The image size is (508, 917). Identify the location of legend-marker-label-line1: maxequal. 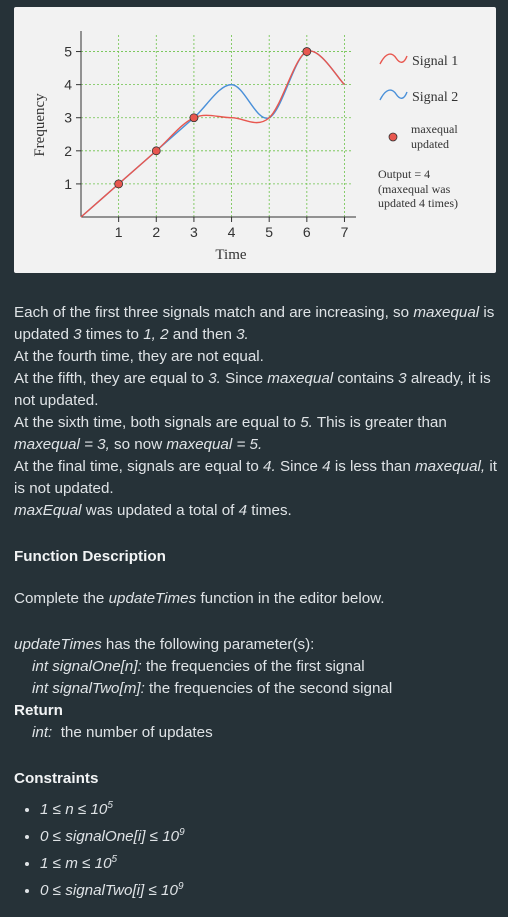
(434, 129).